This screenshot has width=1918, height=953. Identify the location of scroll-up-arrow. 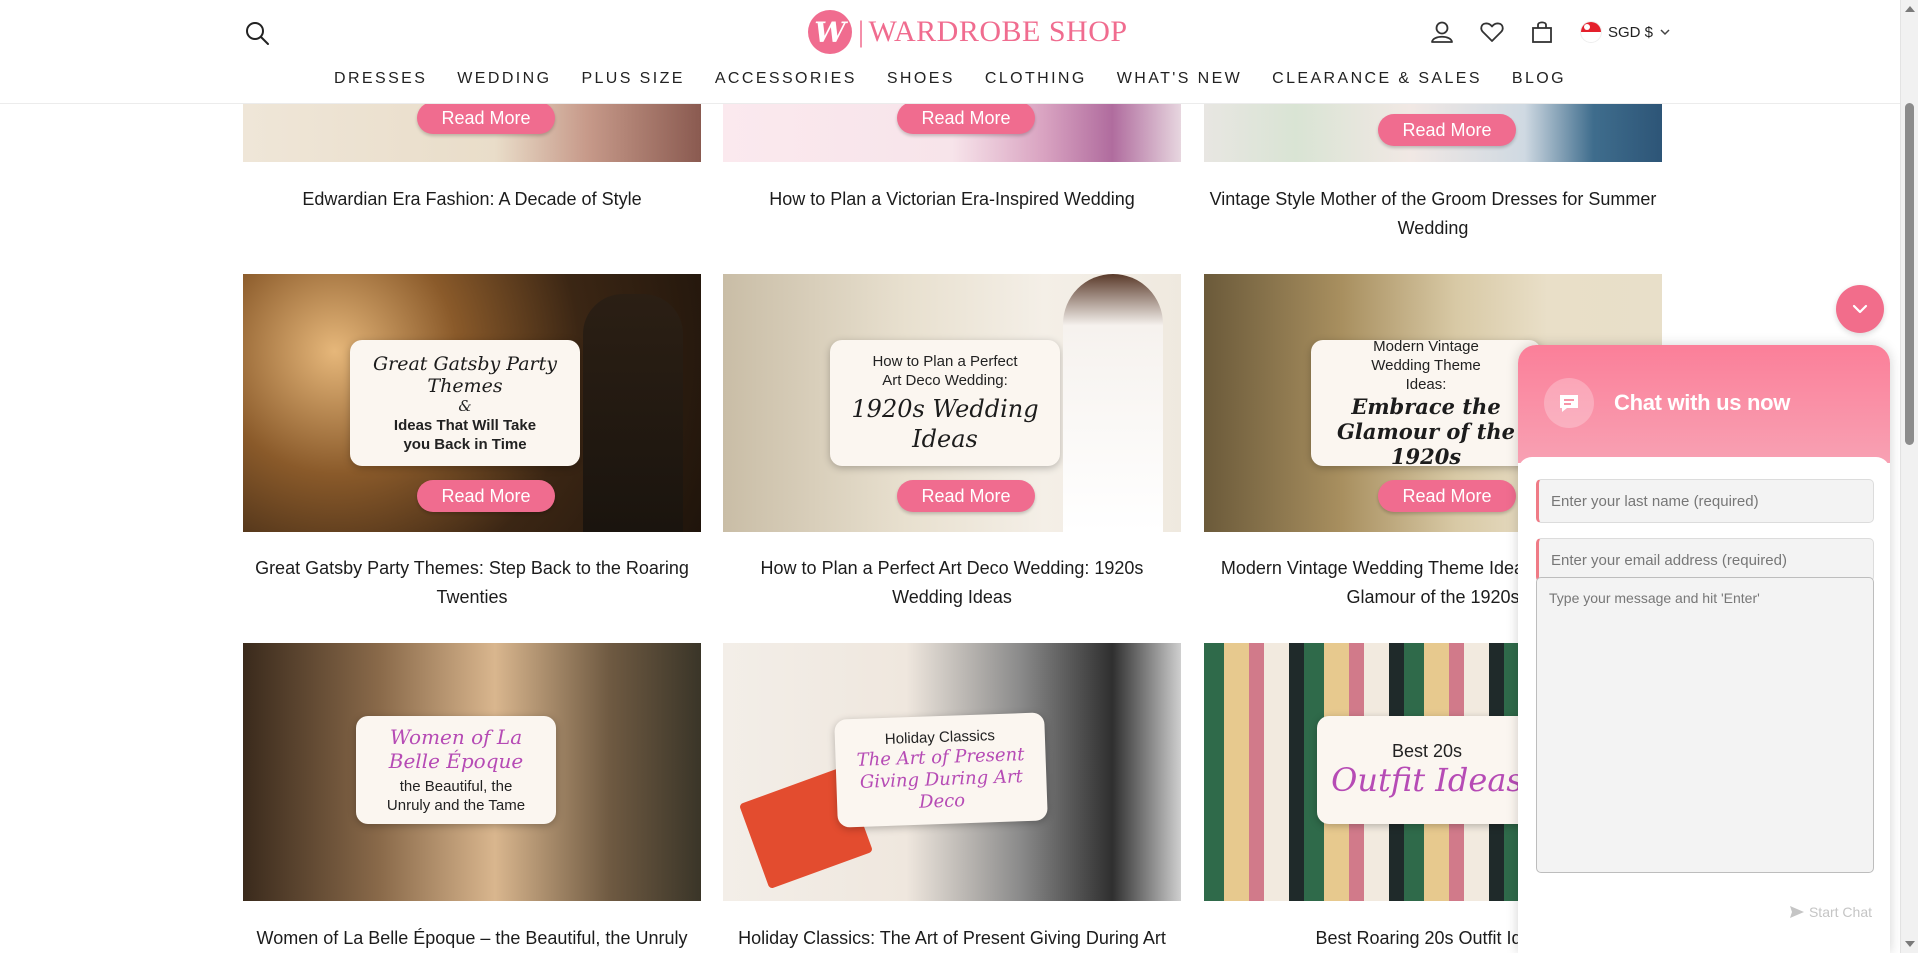
(1910, 9).